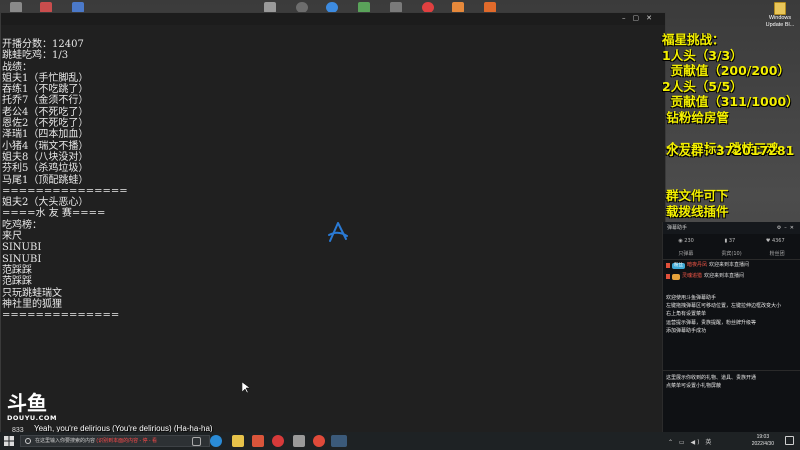  Describe the element at coordinates (28, 441) in the screenshot. I see `search-icon` at that location.